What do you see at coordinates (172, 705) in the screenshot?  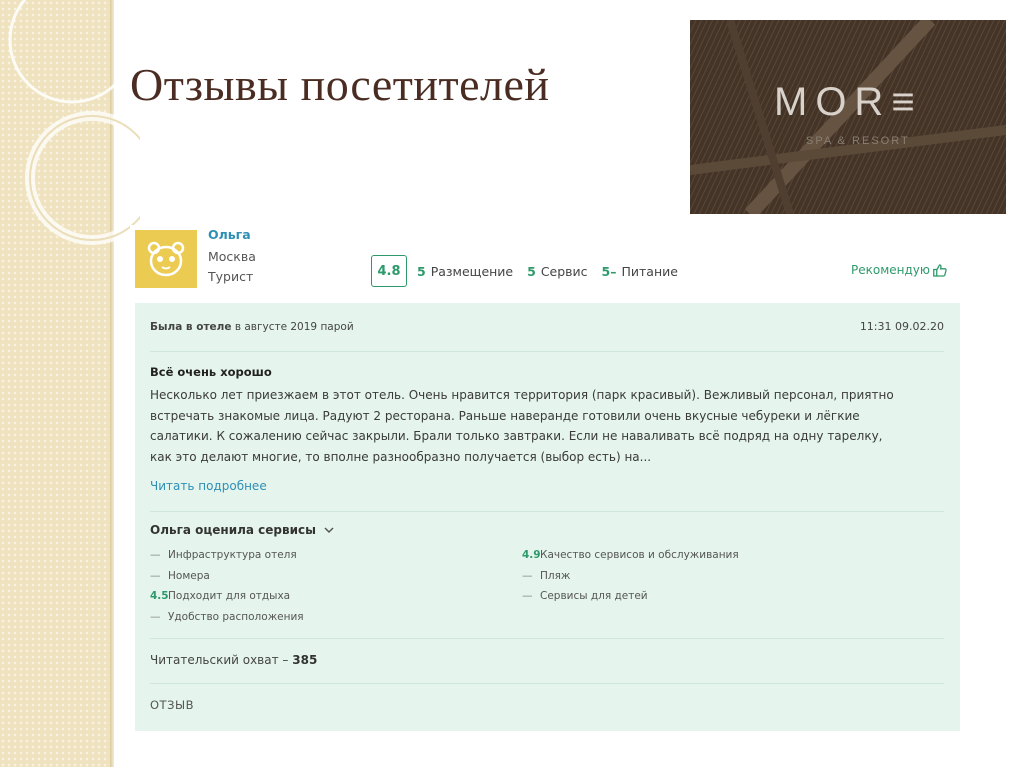 I see `review-tag: ОТЗЫВ` at bounding box center [172, 705].